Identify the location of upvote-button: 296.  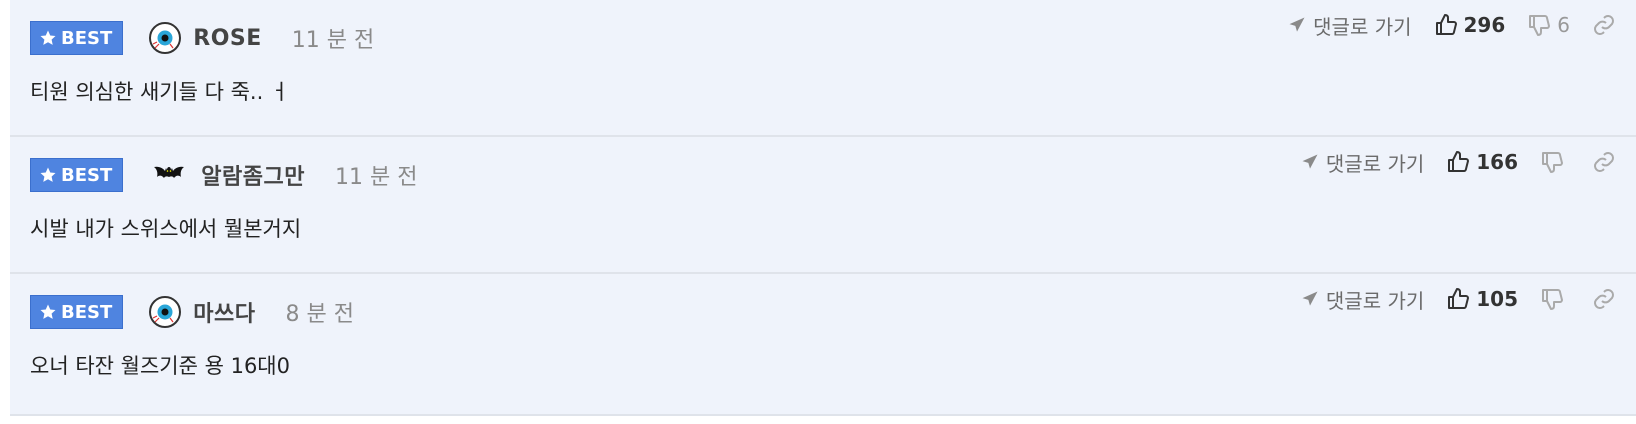
(1470, 25).